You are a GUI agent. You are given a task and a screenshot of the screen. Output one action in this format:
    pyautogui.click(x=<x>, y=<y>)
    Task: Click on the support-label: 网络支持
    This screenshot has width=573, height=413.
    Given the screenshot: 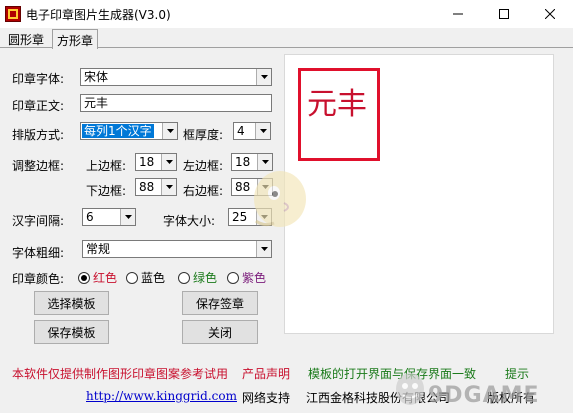 What is the action you would take?
    pyautogui.click(x=266, y=398)
    